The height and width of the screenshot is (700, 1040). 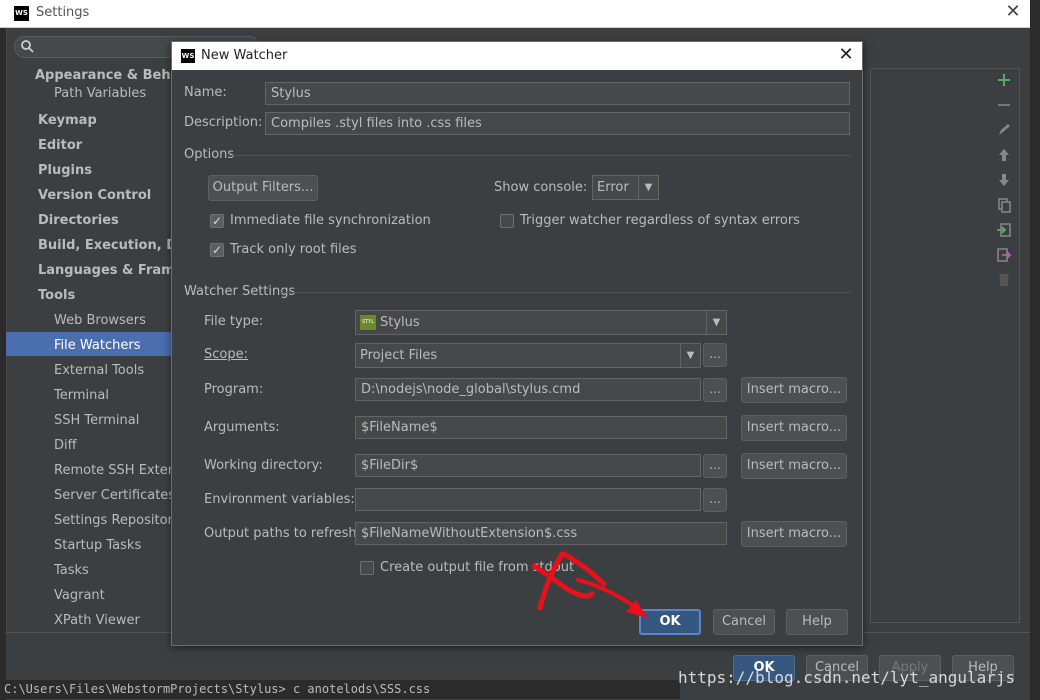 What do you see at coordinates (100, 93) in the screenshot?
I see `sidebar-item-label: Path Variables` at bounding box center [100, 93].